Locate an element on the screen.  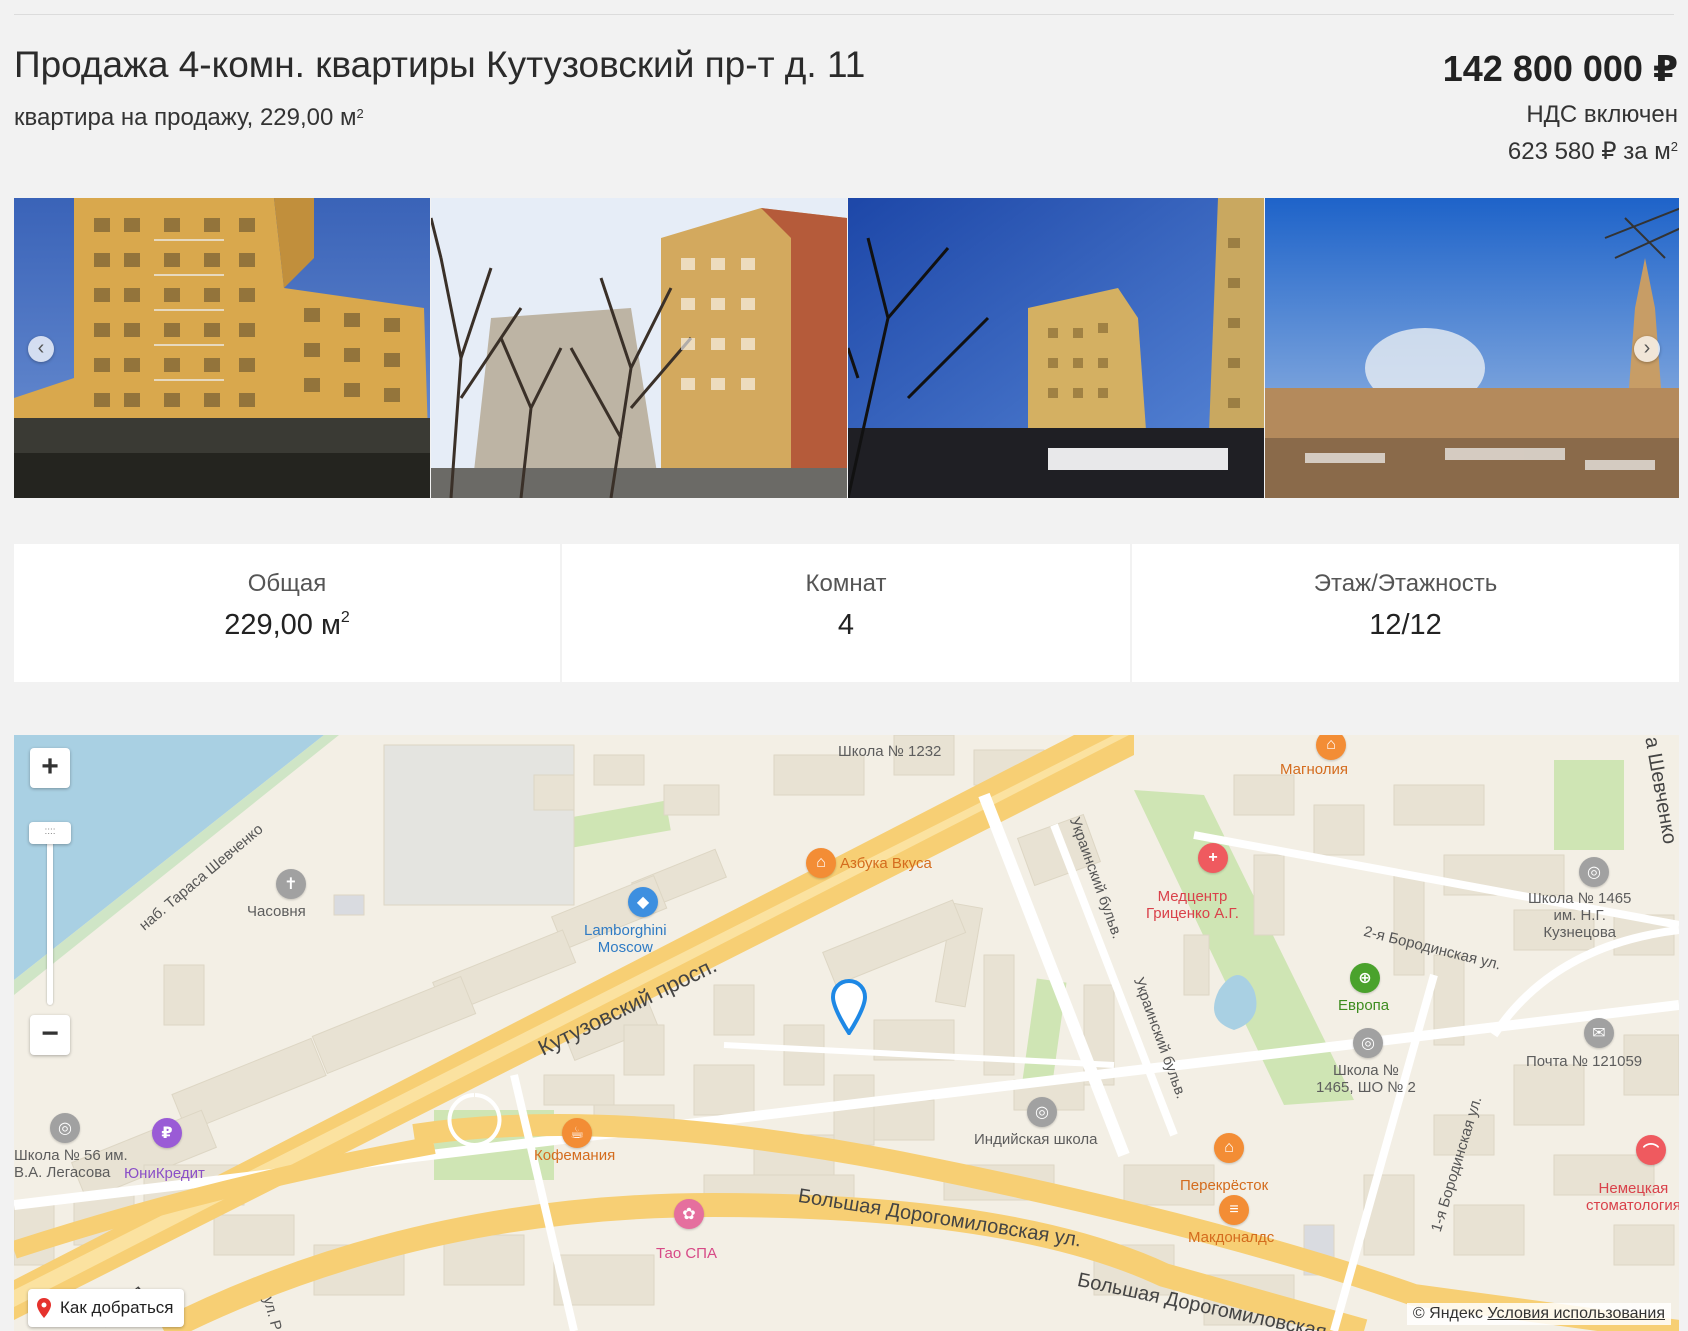
poi-label: Немецкая стоматология is located at coordinates (1632, 1197).